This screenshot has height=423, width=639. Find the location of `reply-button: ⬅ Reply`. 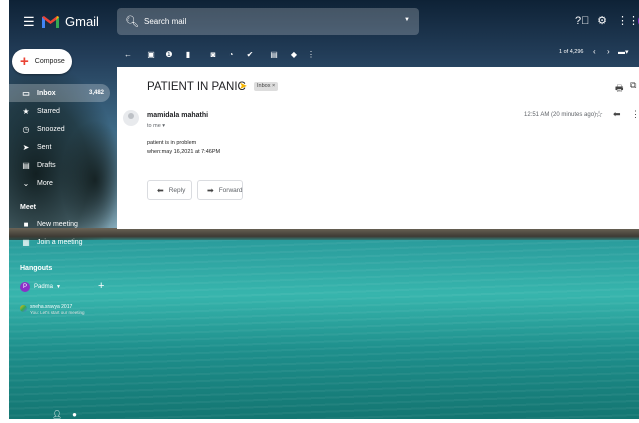

reply-button: ⬅ Reply is located at coordinates (169, 190).